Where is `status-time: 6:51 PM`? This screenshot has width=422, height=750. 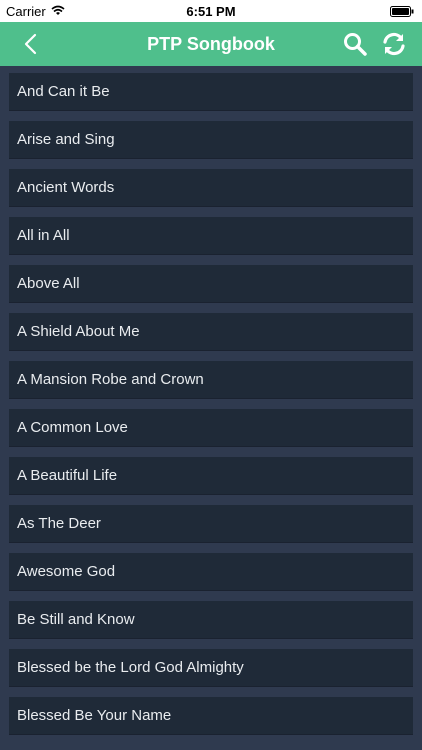
status-time: 6:51 PM is located at coordinates (211, 11).